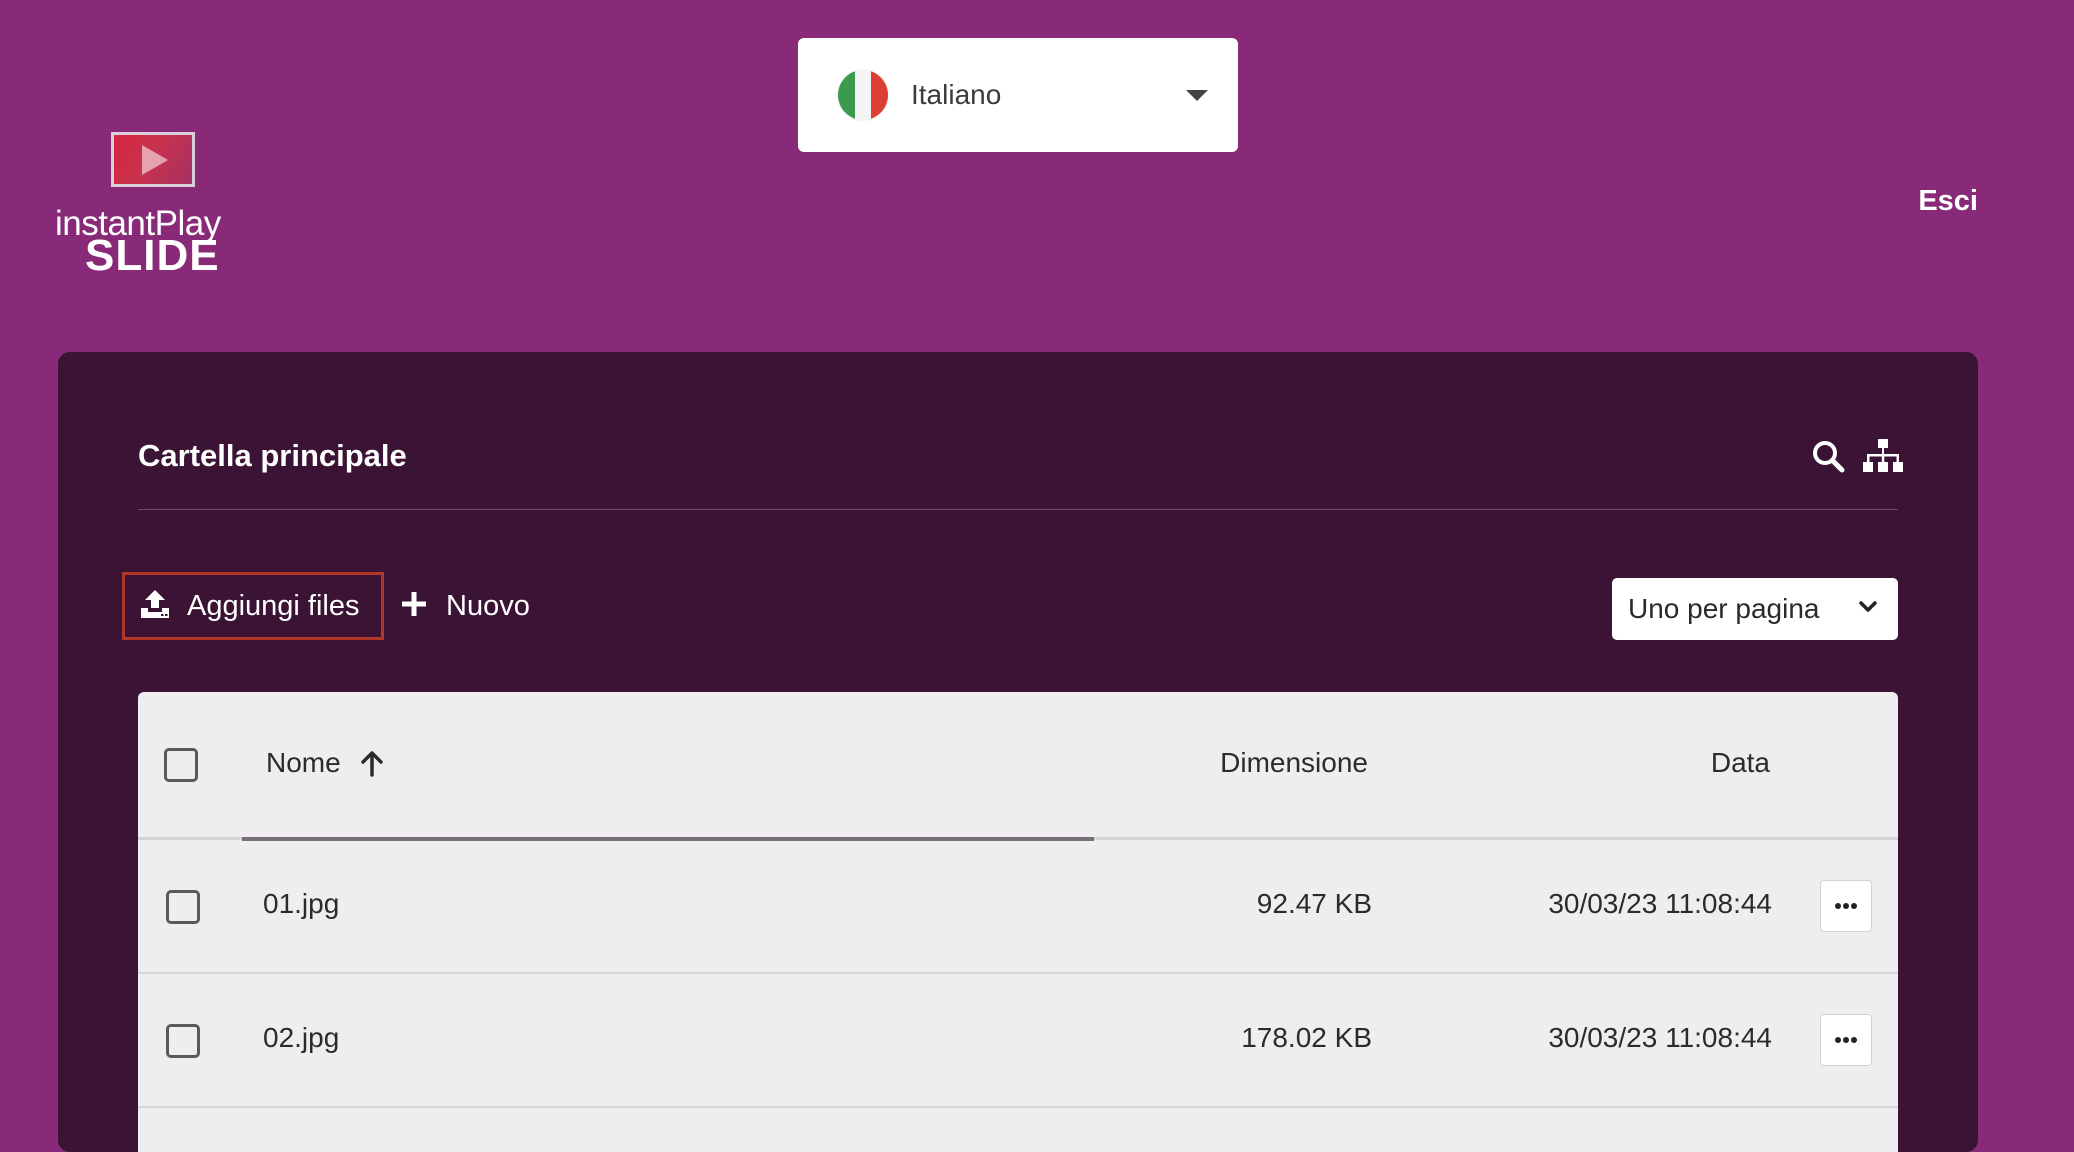 The image size is (2074, 1152). Describe the element at coordinates (956, 94) in the screenshot. I see `language-label: Italiano` at that location.